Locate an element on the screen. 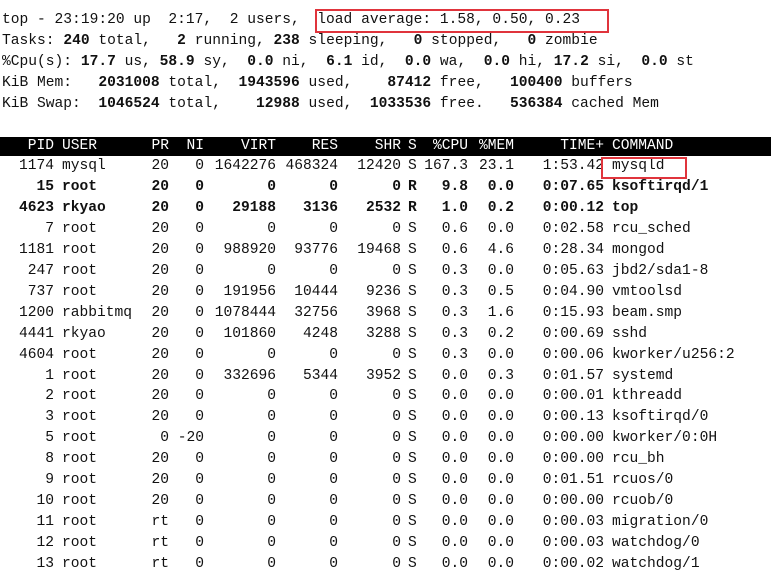 This screenshot has width=771, height=575. cell-pr: rt is located at coordinates (160, 522).